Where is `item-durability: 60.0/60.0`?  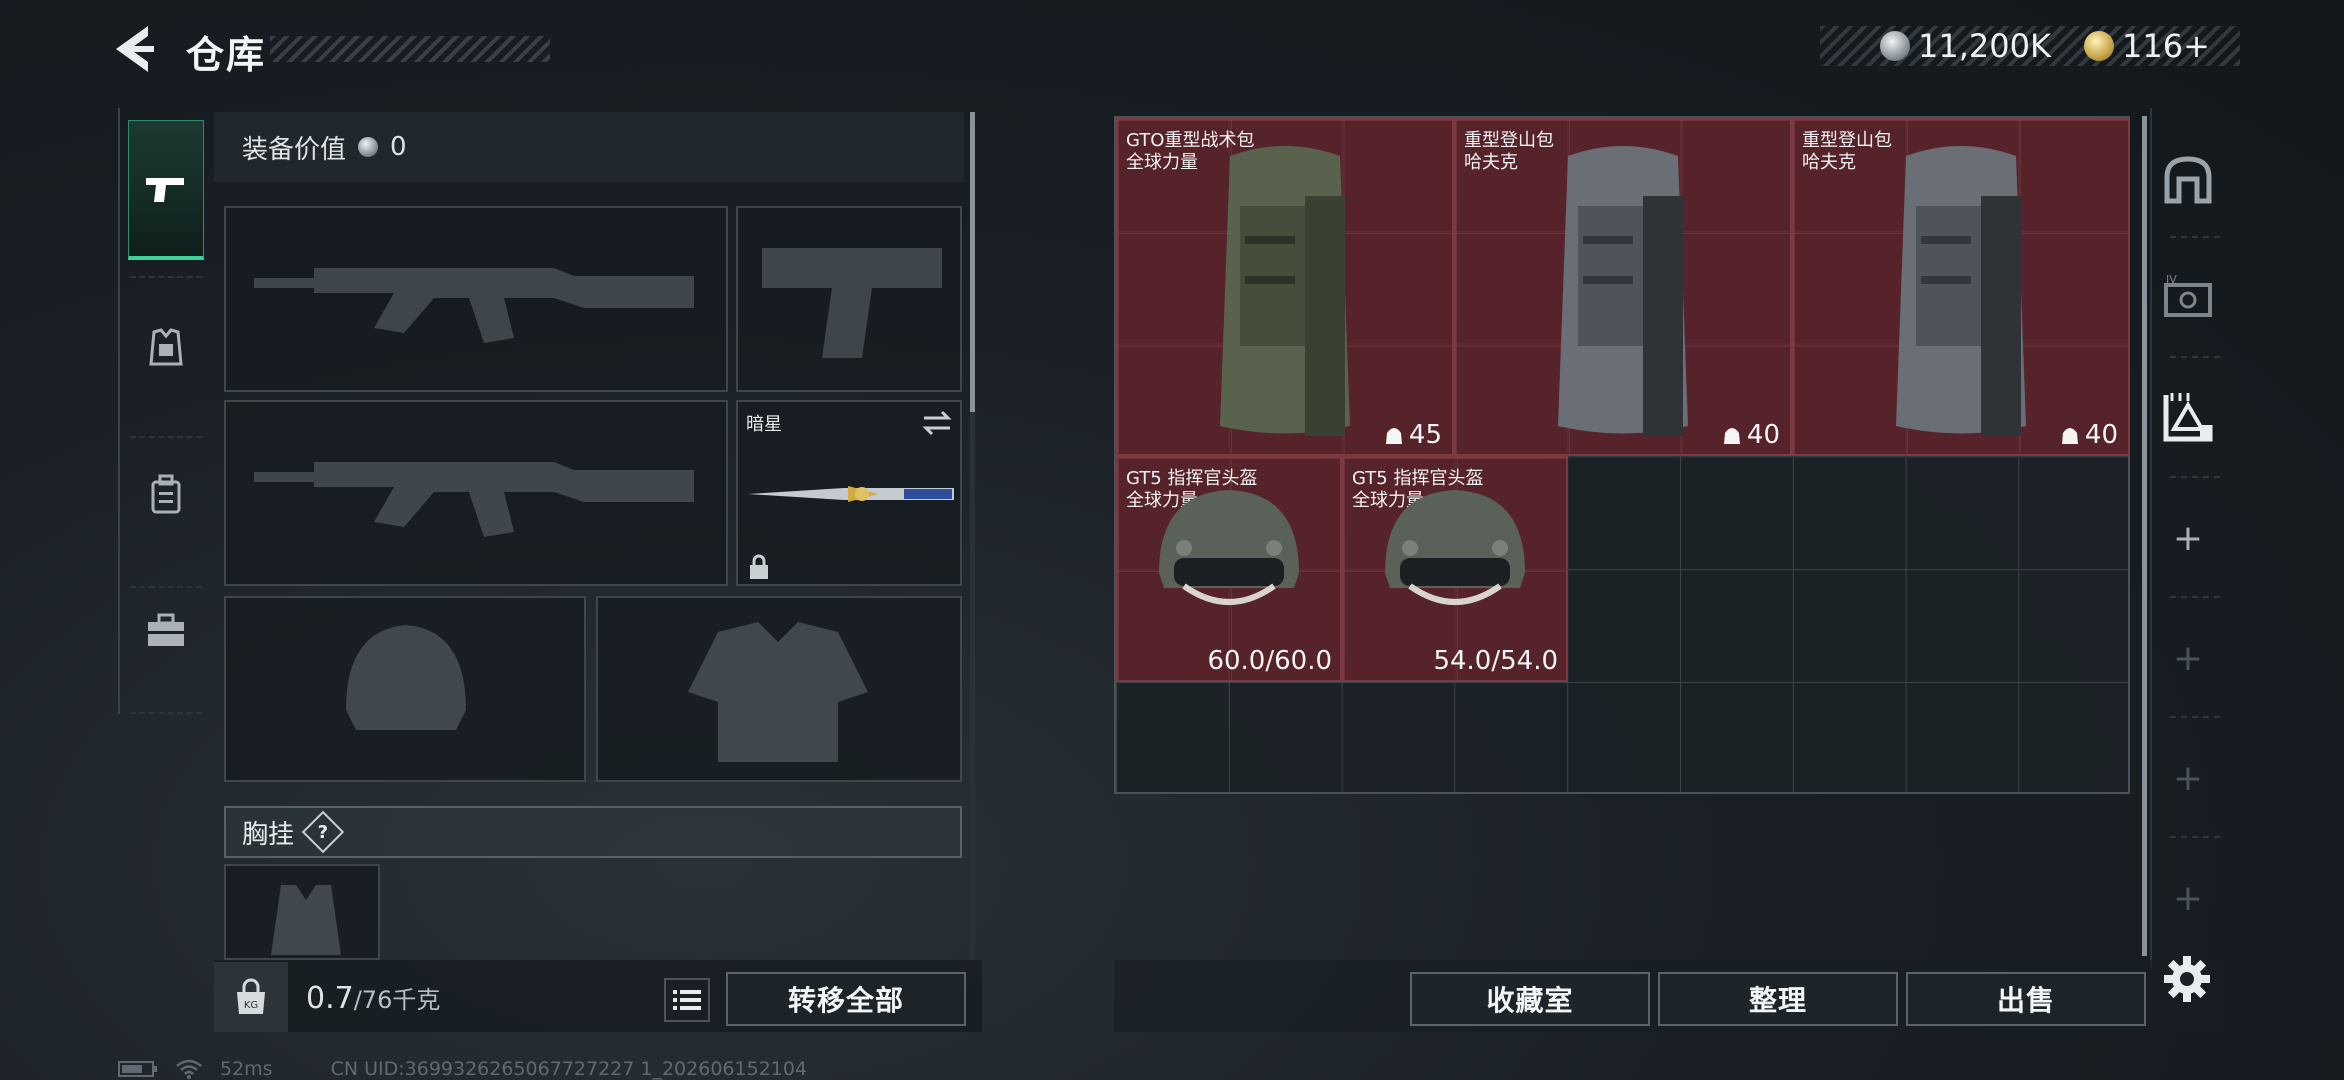
item-durability: 60.0/60.0 is located at coordinates (1269, 661).